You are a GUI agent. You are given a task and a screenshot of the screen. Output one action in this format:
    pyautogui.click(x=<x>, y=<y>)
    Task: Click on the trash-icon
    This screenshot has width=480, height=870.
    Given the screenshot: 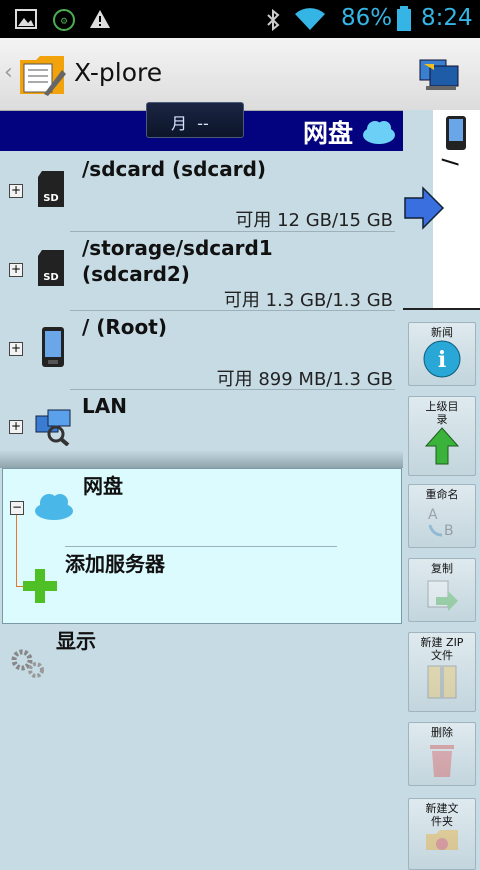 What is the action you would take?
    pyautogui.click(x=442, y=761)
    